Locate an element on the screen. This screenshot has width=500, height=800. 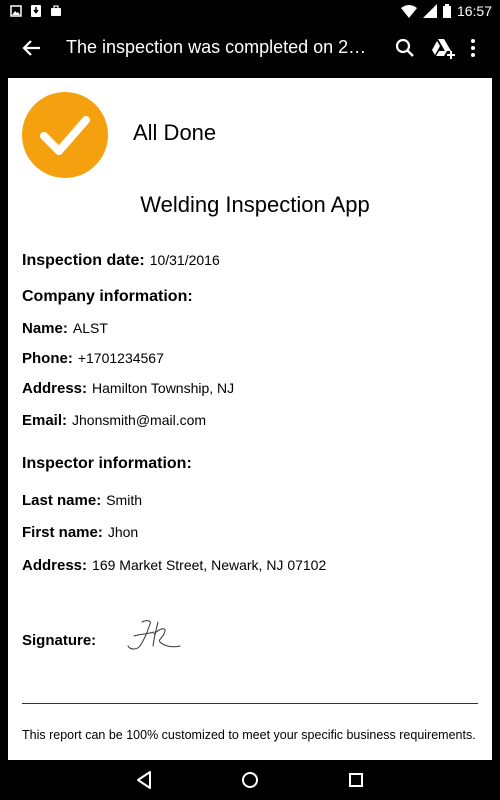
wifi-icon is located at coordinates (408, 11).